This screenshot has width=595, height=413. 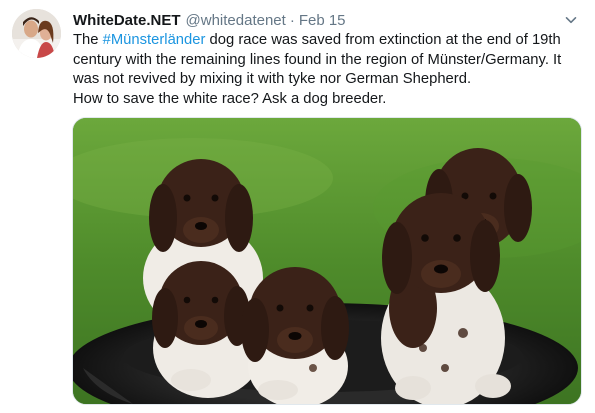 What do you see at coordinates (236, 20) in the screenshot?
I see `user-handle: @whitedatenet` at bounding box center [236, 20].